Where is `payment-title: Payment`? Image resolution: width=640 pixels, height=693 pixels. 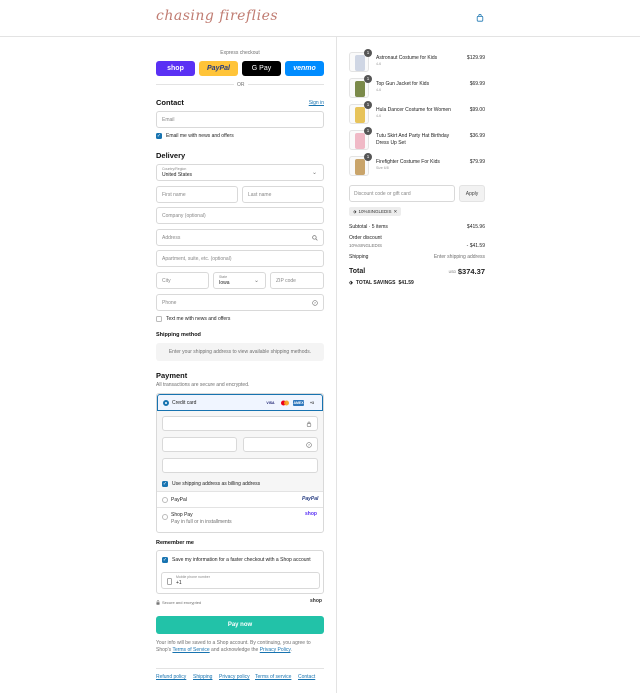 payment-title: Payment is located at coordinates (172, 375).